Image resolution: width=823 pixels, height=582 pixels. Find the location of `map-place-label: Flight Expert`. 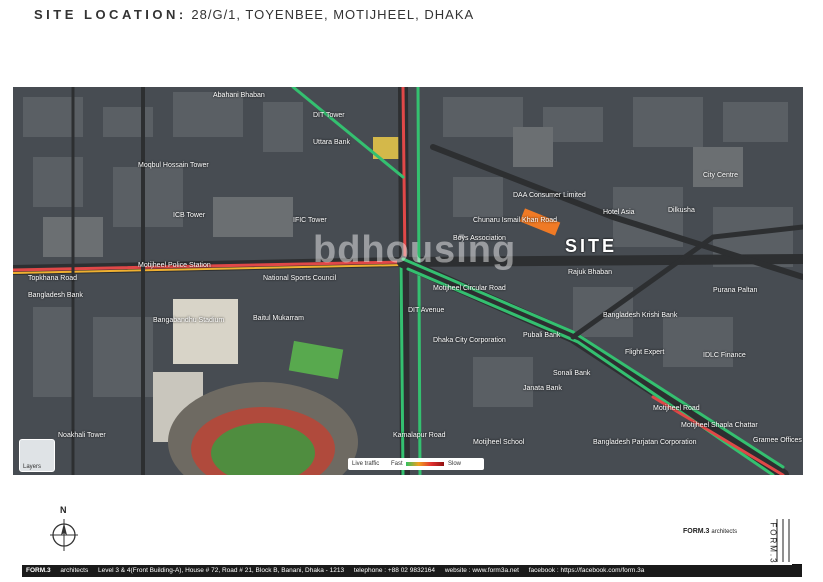

map-place-label: Flight Expert is located at coordinates (645, 352).